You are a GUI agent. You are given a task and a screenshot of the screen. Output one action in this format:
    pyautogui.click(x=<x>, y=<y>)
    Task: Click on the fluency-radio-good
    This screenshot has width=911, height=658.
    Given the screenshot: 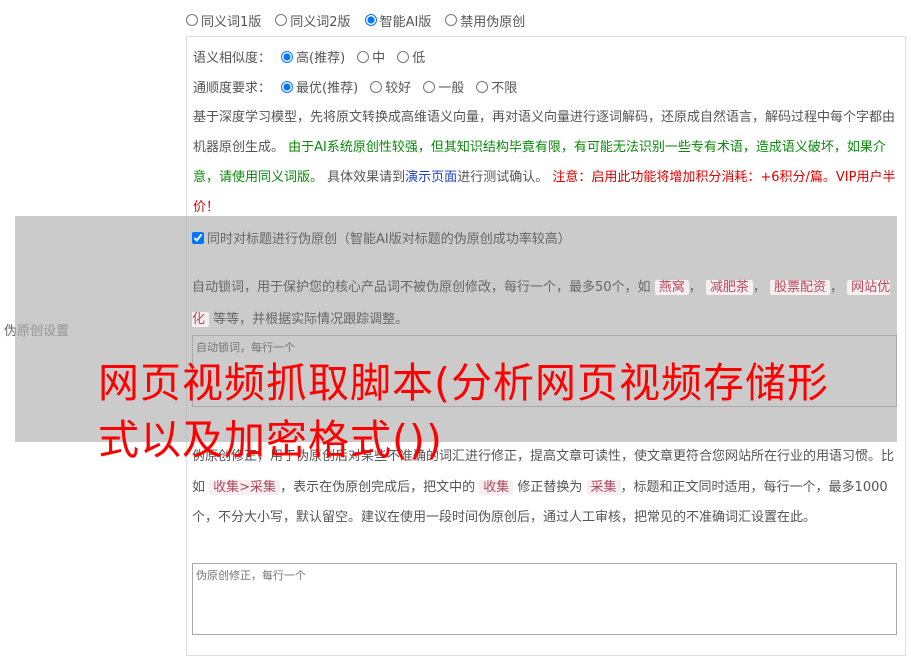 What is the action you would take?
    pyautogui.click(x=376, y=86)
    